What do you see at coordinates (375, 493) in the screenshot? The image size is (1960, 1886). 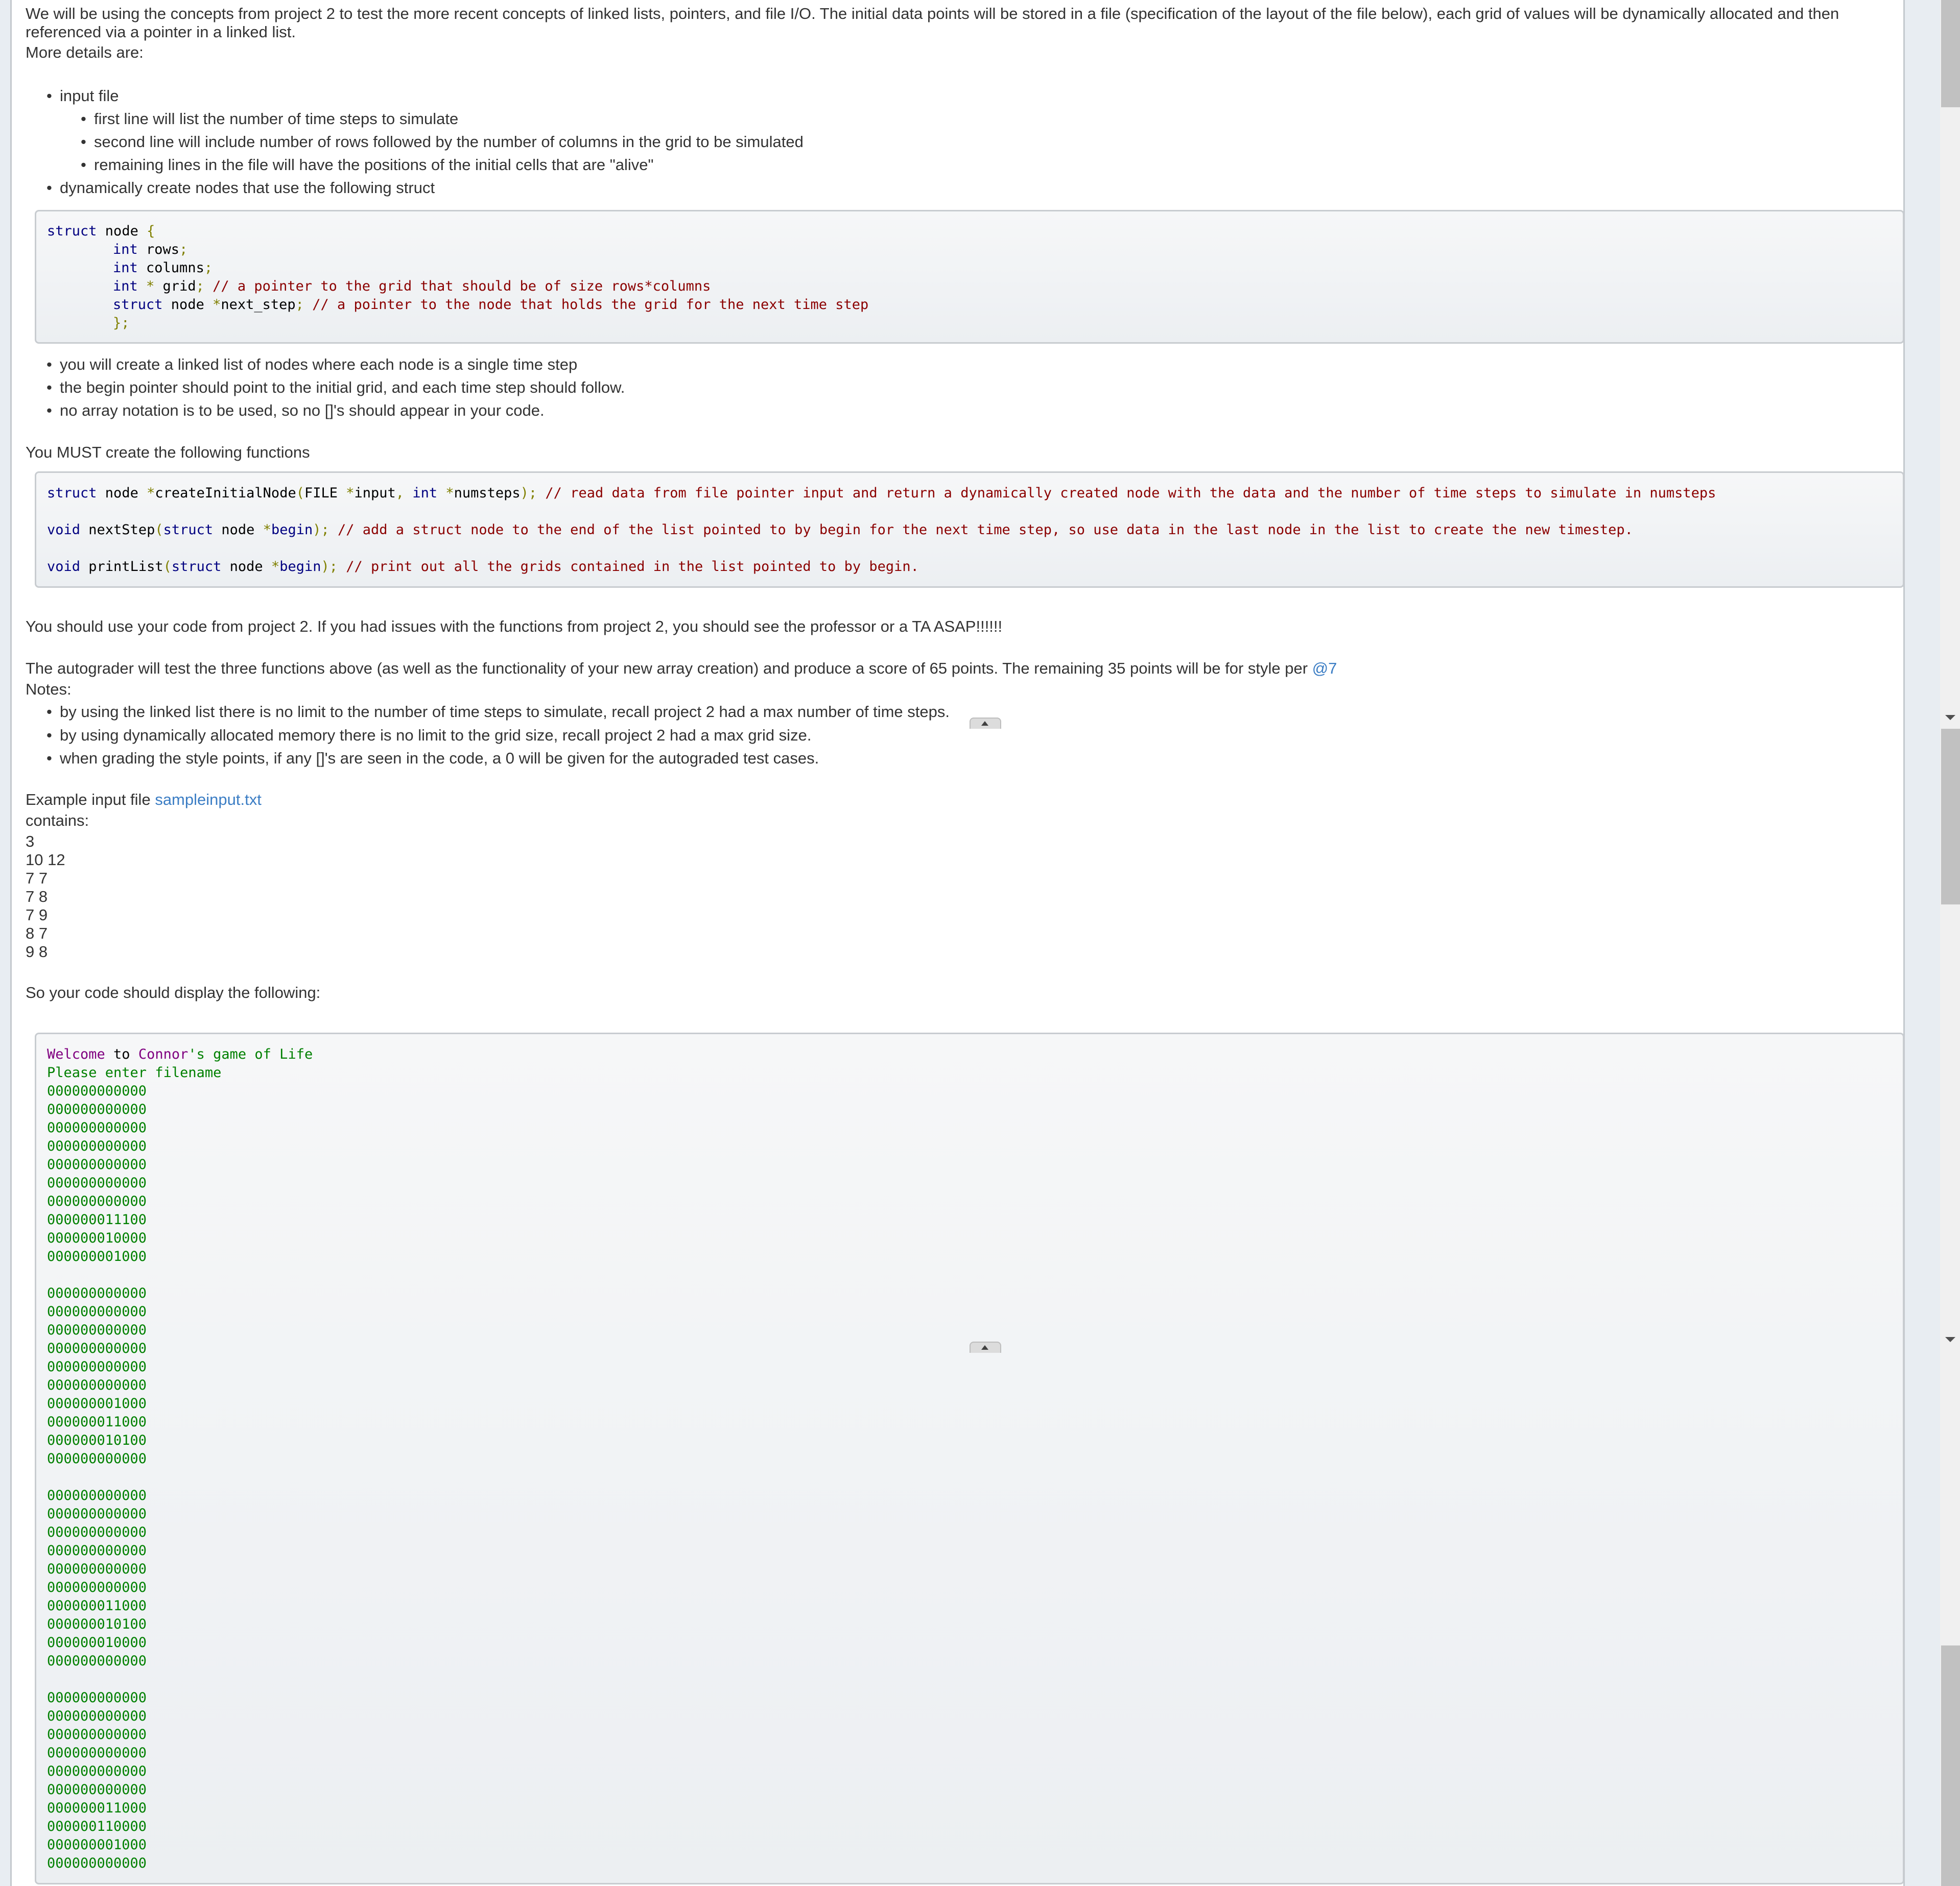 I see `code-text: input` at bounding box center [375, 493].